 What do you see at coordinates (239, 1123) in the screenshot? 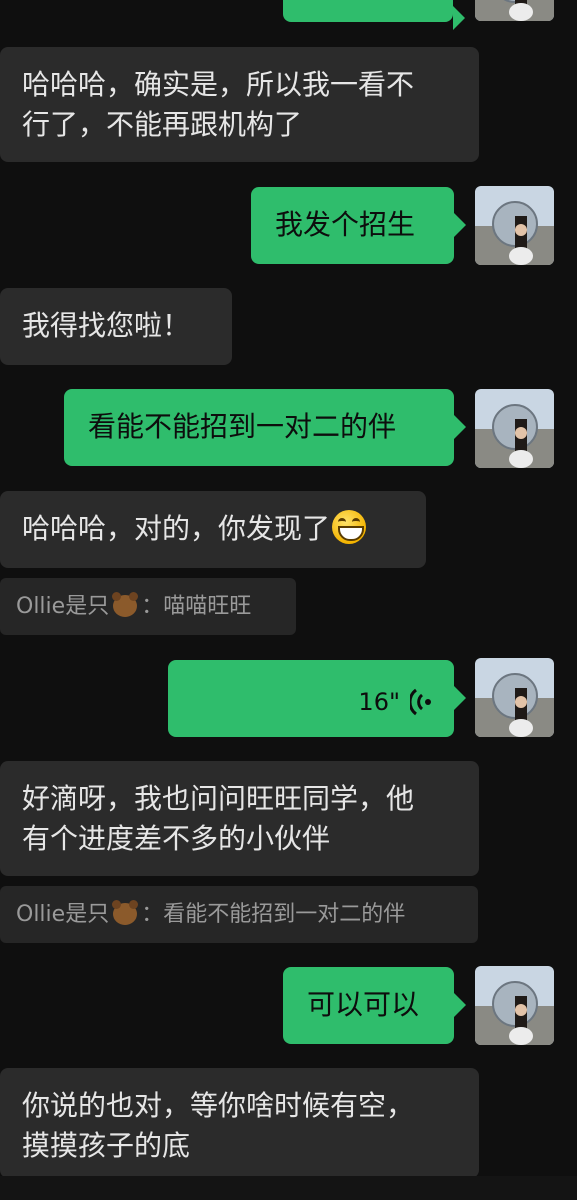
I see `incoming-message-bubble: 你说的也对，等你啥时候有空， 摸摸孩子的底` at bounding box center [239, 1123].